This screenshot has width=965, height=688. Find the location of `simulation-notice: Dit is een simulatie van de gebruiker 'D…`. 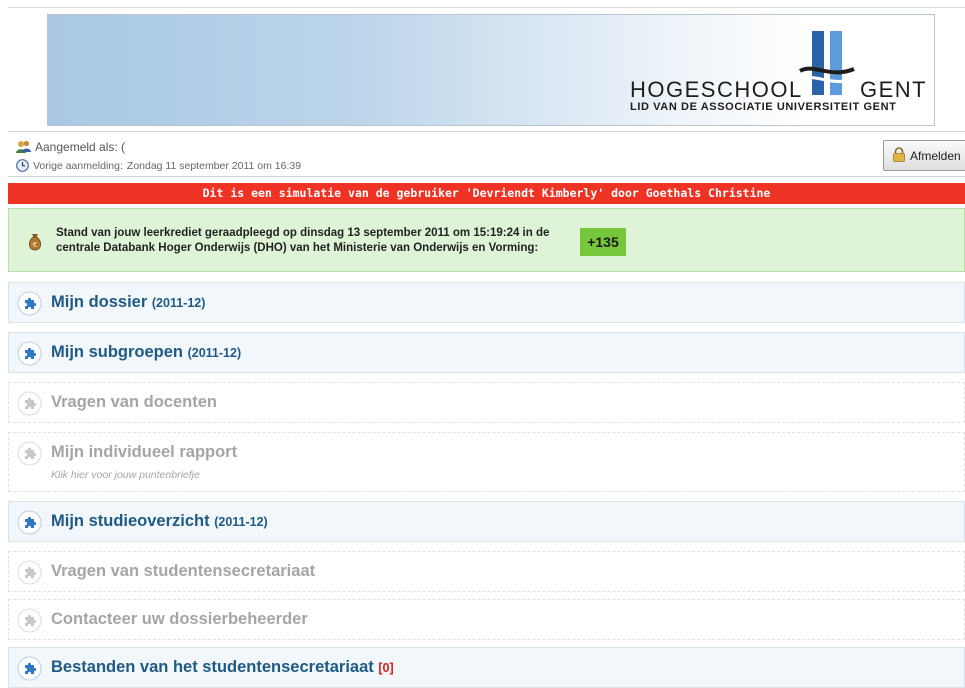

simulation-notice: Dit is een simulatie van de gebruiker 'D… is located at coordinates (486, 193).